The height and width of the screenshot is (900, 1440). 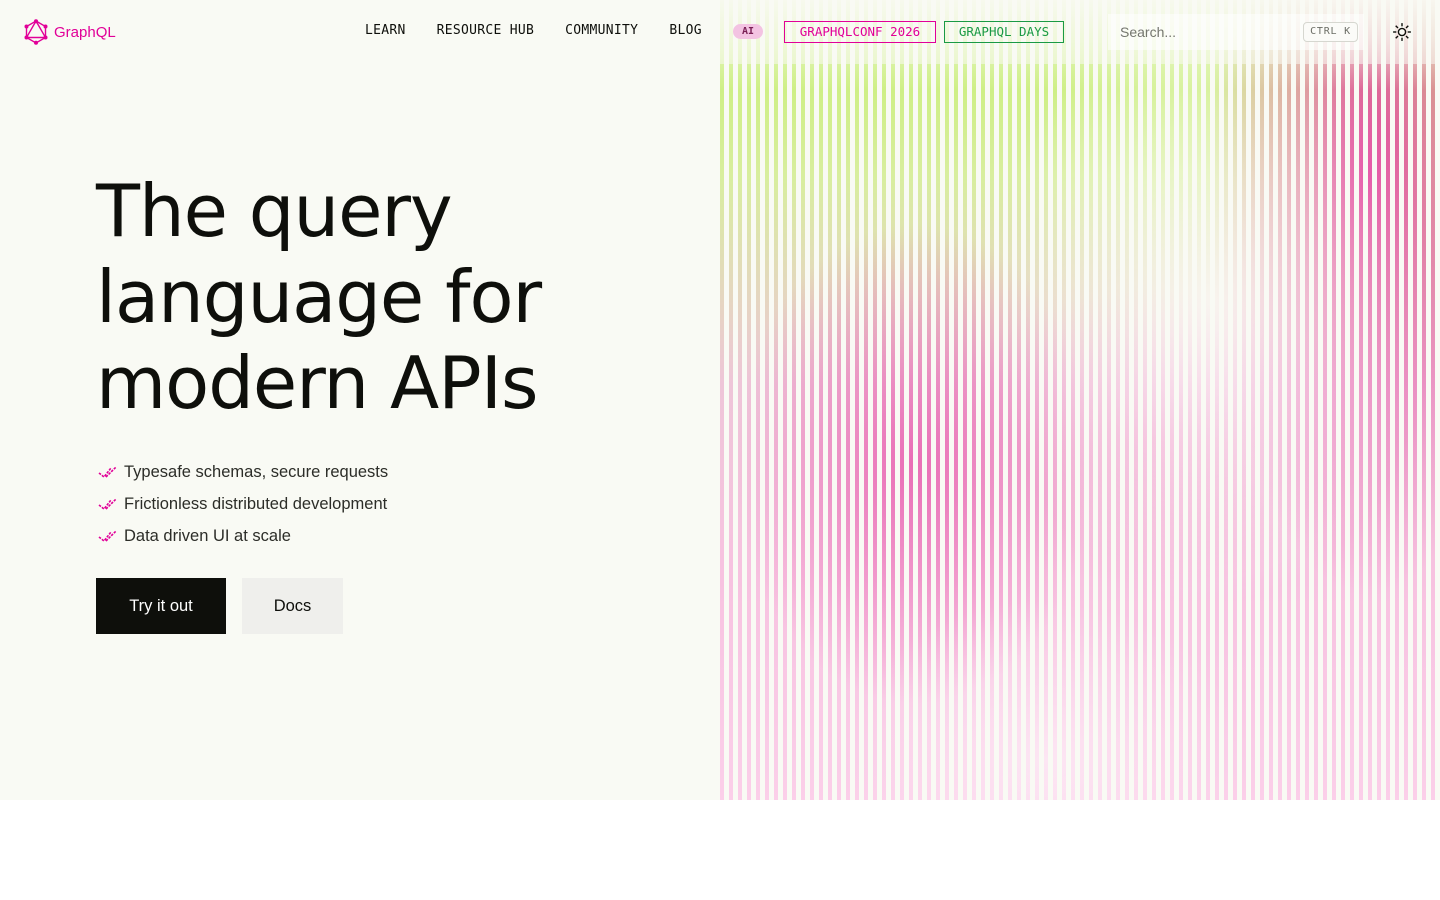 I want to click on headline-line: modern APIs, so click(x=317, y=383).